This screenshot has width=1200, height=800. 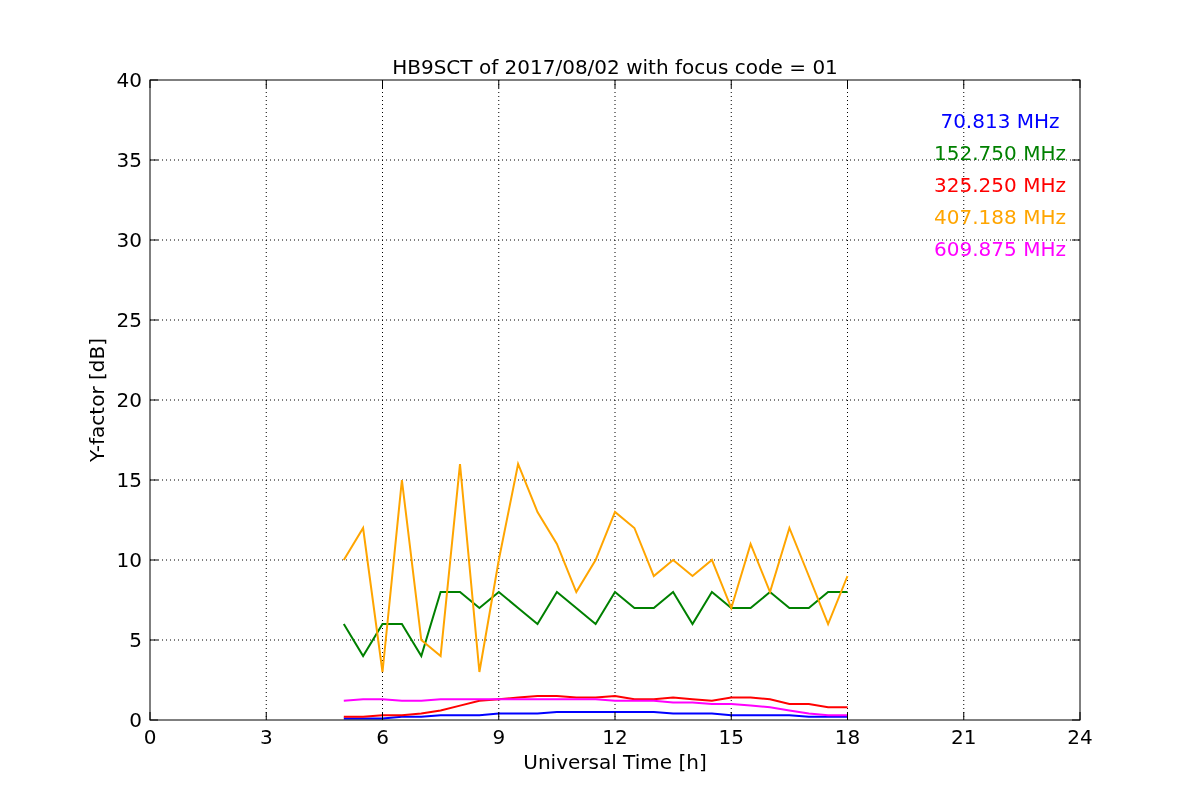 What do you see at coordinates (129, 160) in the screenshot?
I see `y-tick-label: 35` at bounding box center [129, 160].